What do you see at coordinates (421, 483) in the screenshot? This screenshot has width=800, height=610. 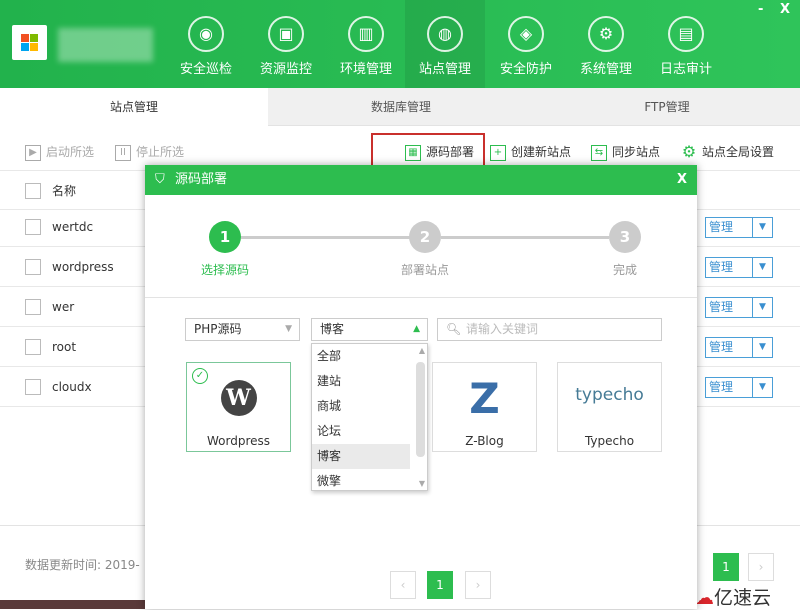 I see `scroll-down-icon: ▼` at bounding box center [421, 483].